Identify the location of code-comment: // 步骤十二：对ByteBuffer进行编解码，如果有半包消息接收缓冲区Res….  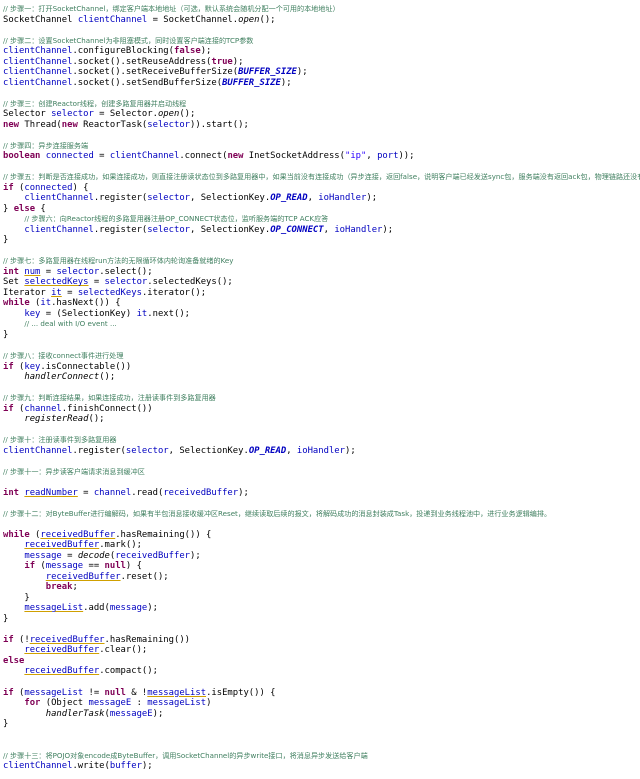
(277, 513).